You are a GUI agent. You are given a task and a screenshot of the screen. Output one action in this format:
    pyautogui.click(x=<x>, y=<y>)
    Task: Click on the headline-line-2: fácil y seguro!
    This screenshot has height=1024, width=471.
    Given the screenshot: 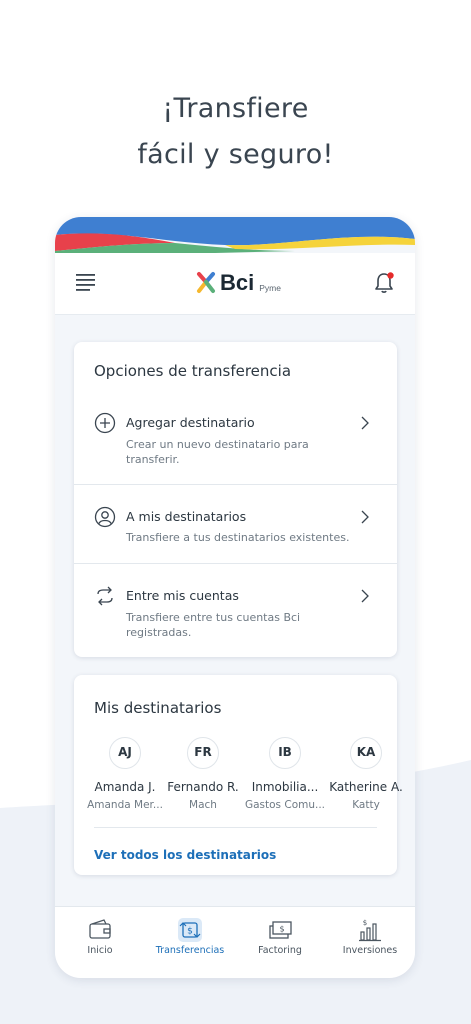 What is the action you would take?
    pyautogui.click(x=235, y=154)
    